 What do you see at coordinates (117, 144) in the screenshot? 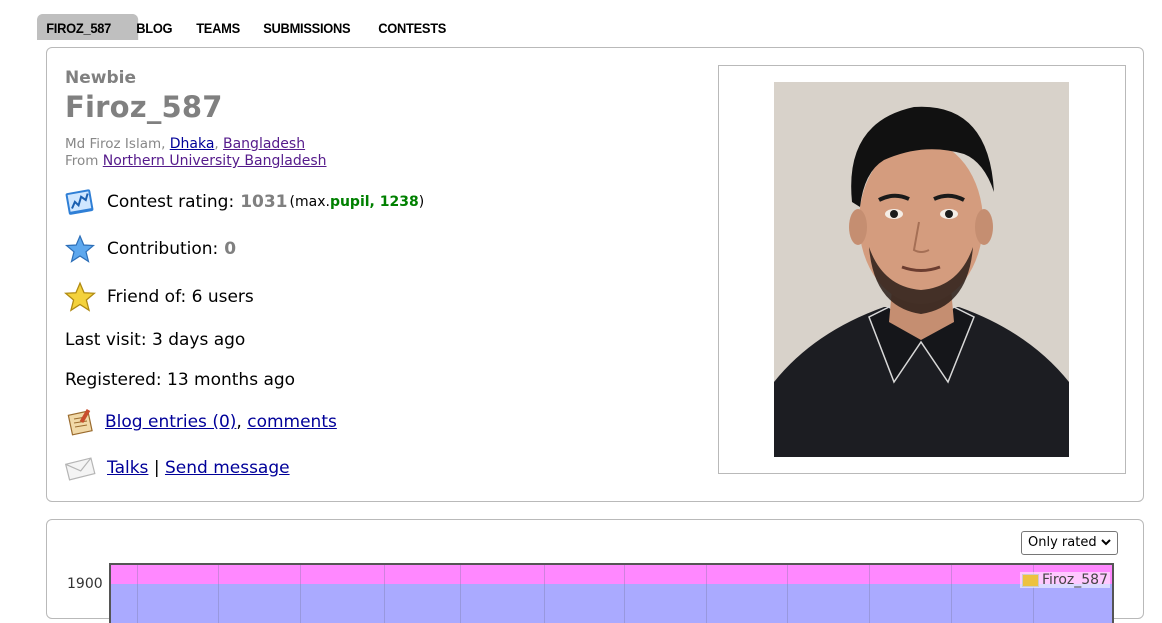
I see `user-full-name: Md Firoz Islam,` at bounding box center [117, 144].